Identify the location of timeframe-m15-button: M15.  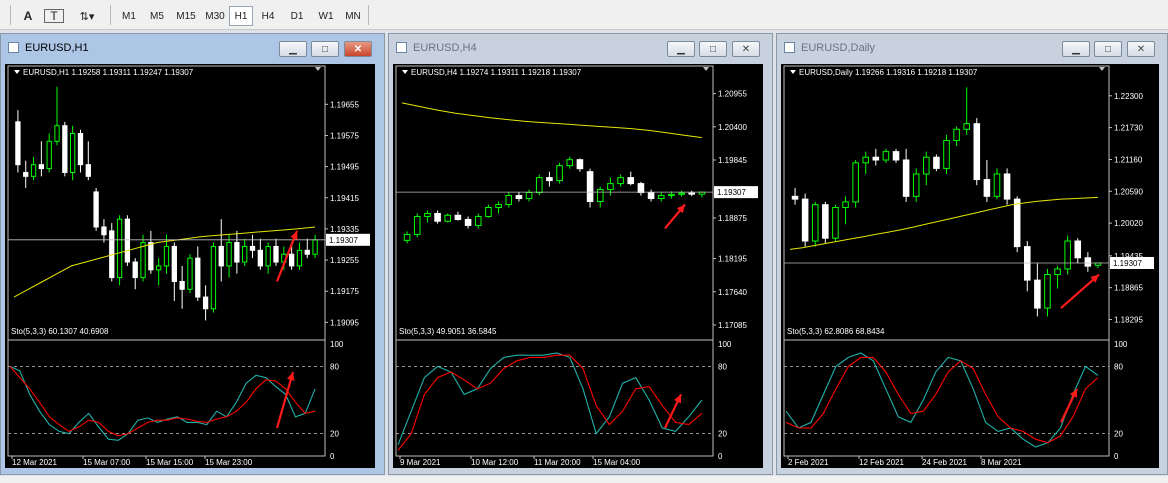
(186, 16).